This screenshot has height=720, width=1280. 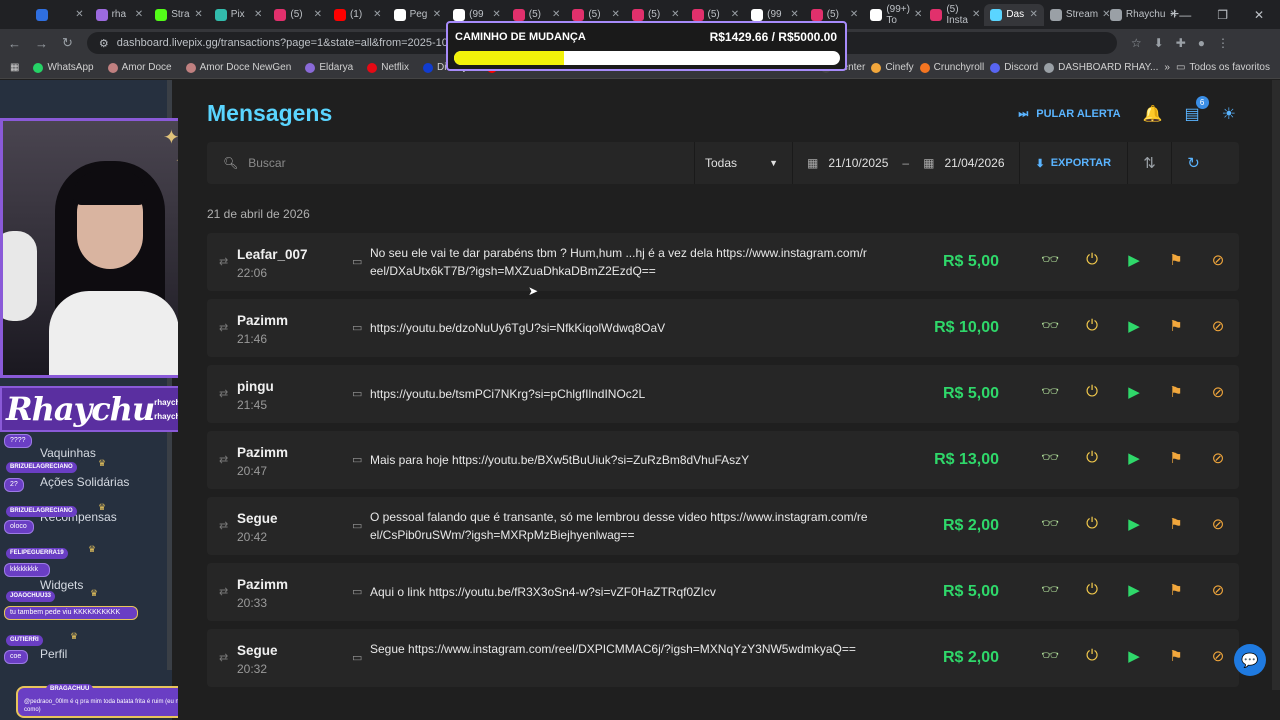 I want to click on menu-icon: ⋮, so click(x=1223, y=43).